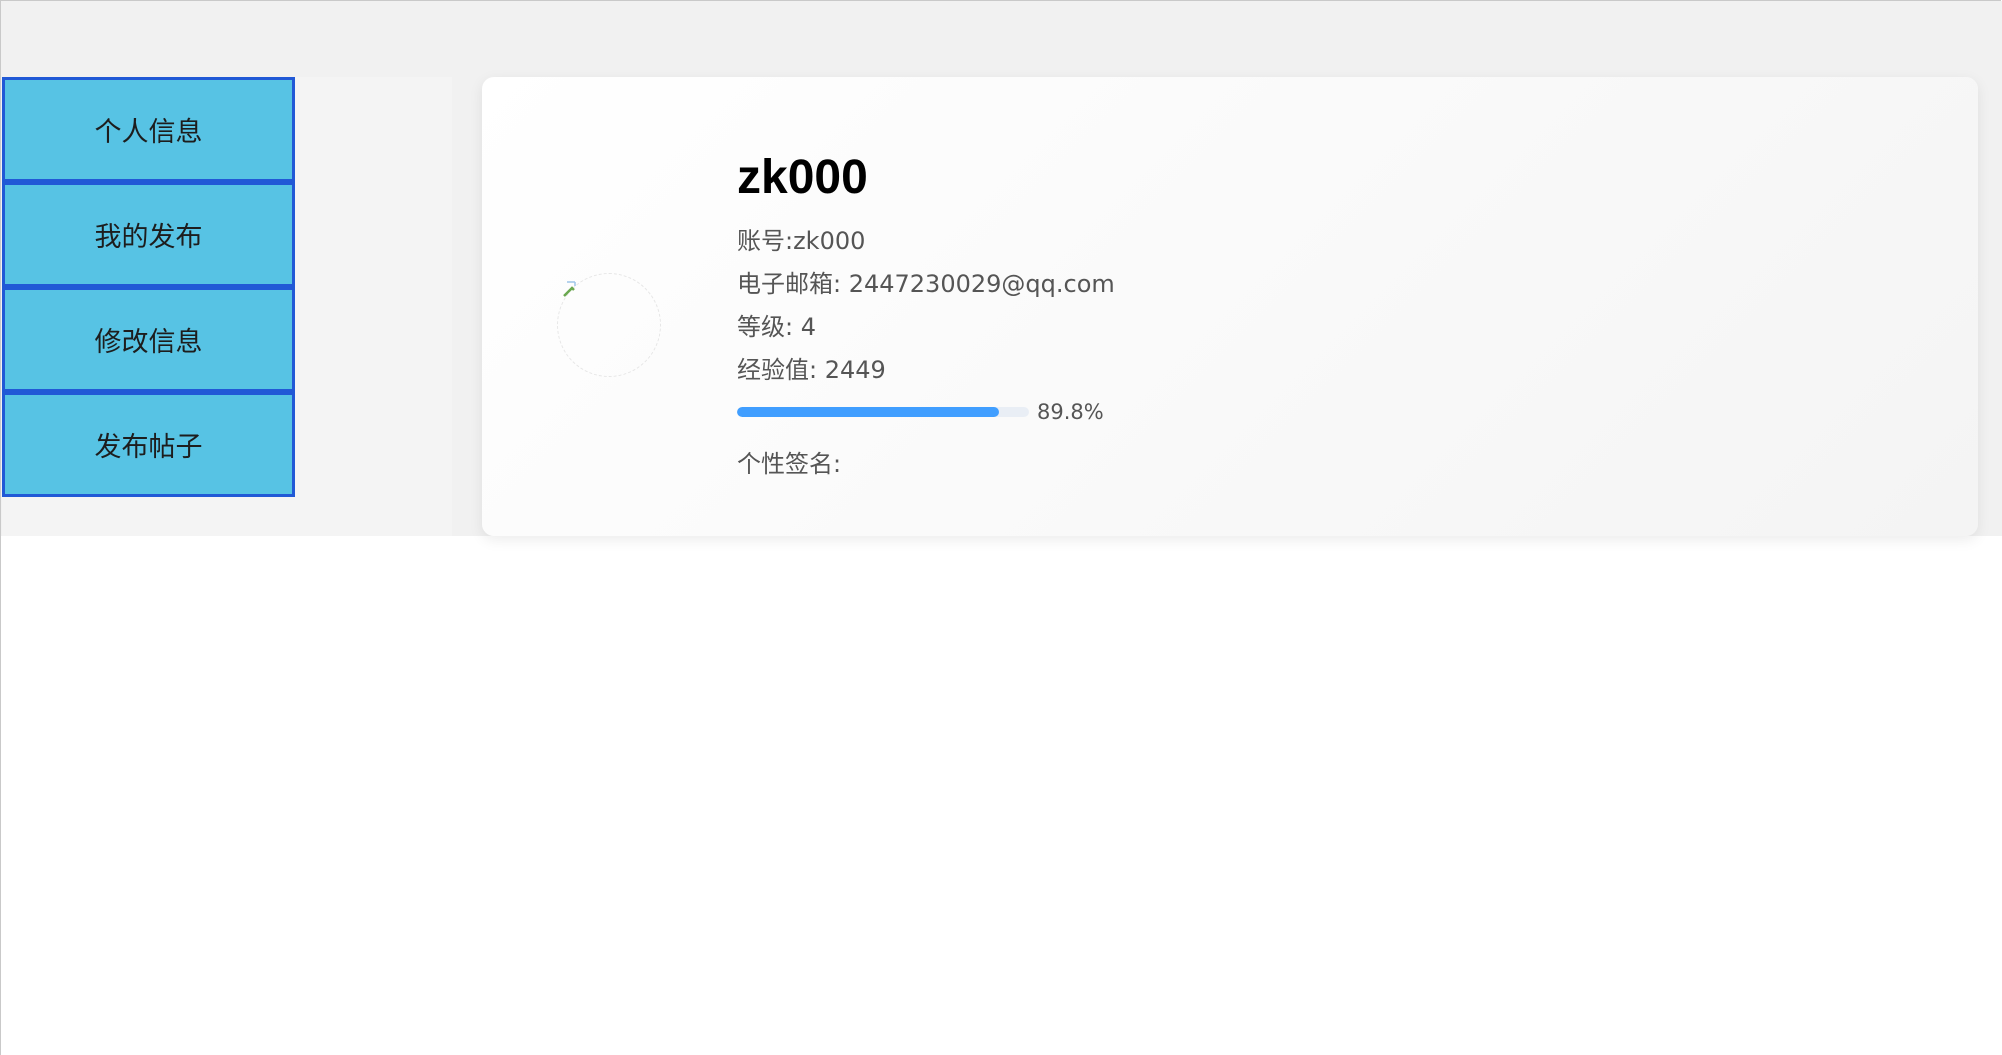  What do you see at coordinates (148, 237) in the screenshot?
I see `sidebar-item-label: 我的发布` at bounding box center [148, 237].